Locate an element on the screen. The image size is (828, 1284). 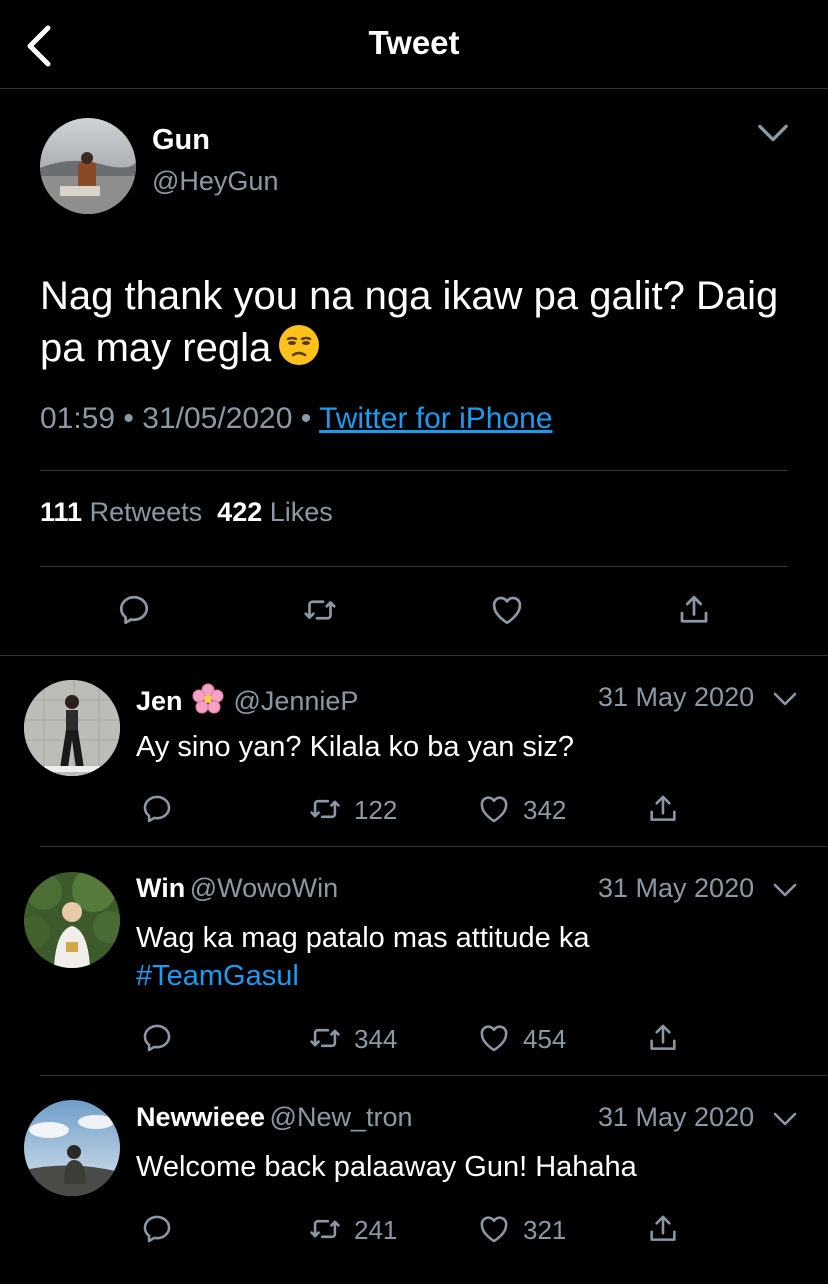
retweet-count: 344 is located at coordinates (376, 1039).